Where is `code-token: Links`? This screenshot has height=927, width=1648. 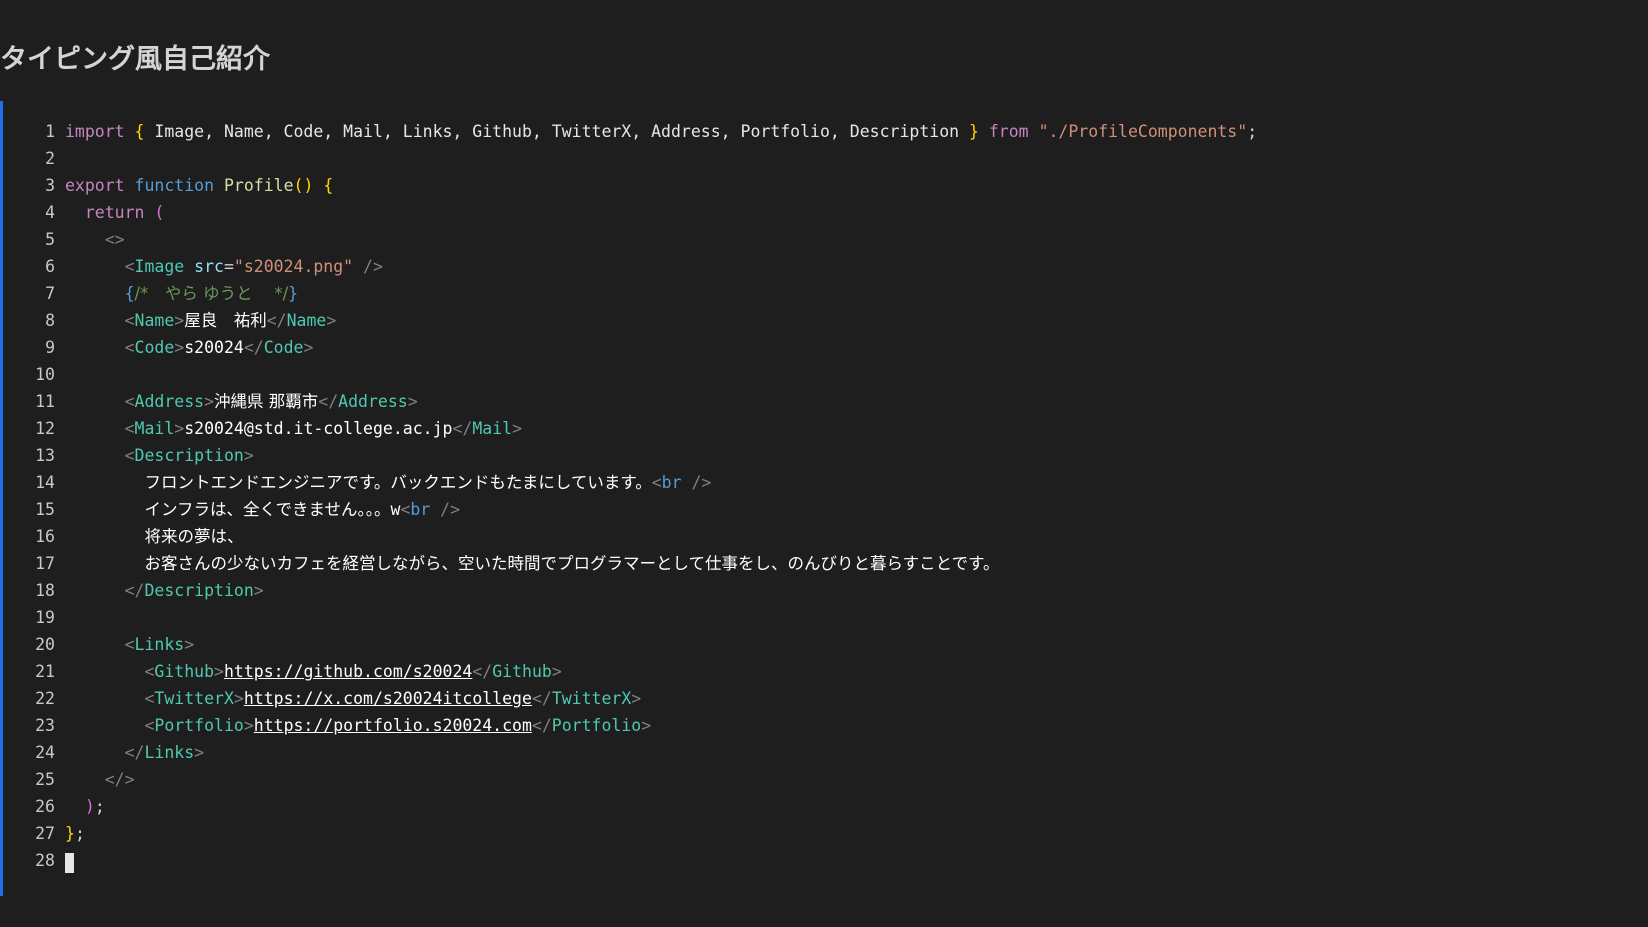 code-token: Links is located at coordinates (159, 644).